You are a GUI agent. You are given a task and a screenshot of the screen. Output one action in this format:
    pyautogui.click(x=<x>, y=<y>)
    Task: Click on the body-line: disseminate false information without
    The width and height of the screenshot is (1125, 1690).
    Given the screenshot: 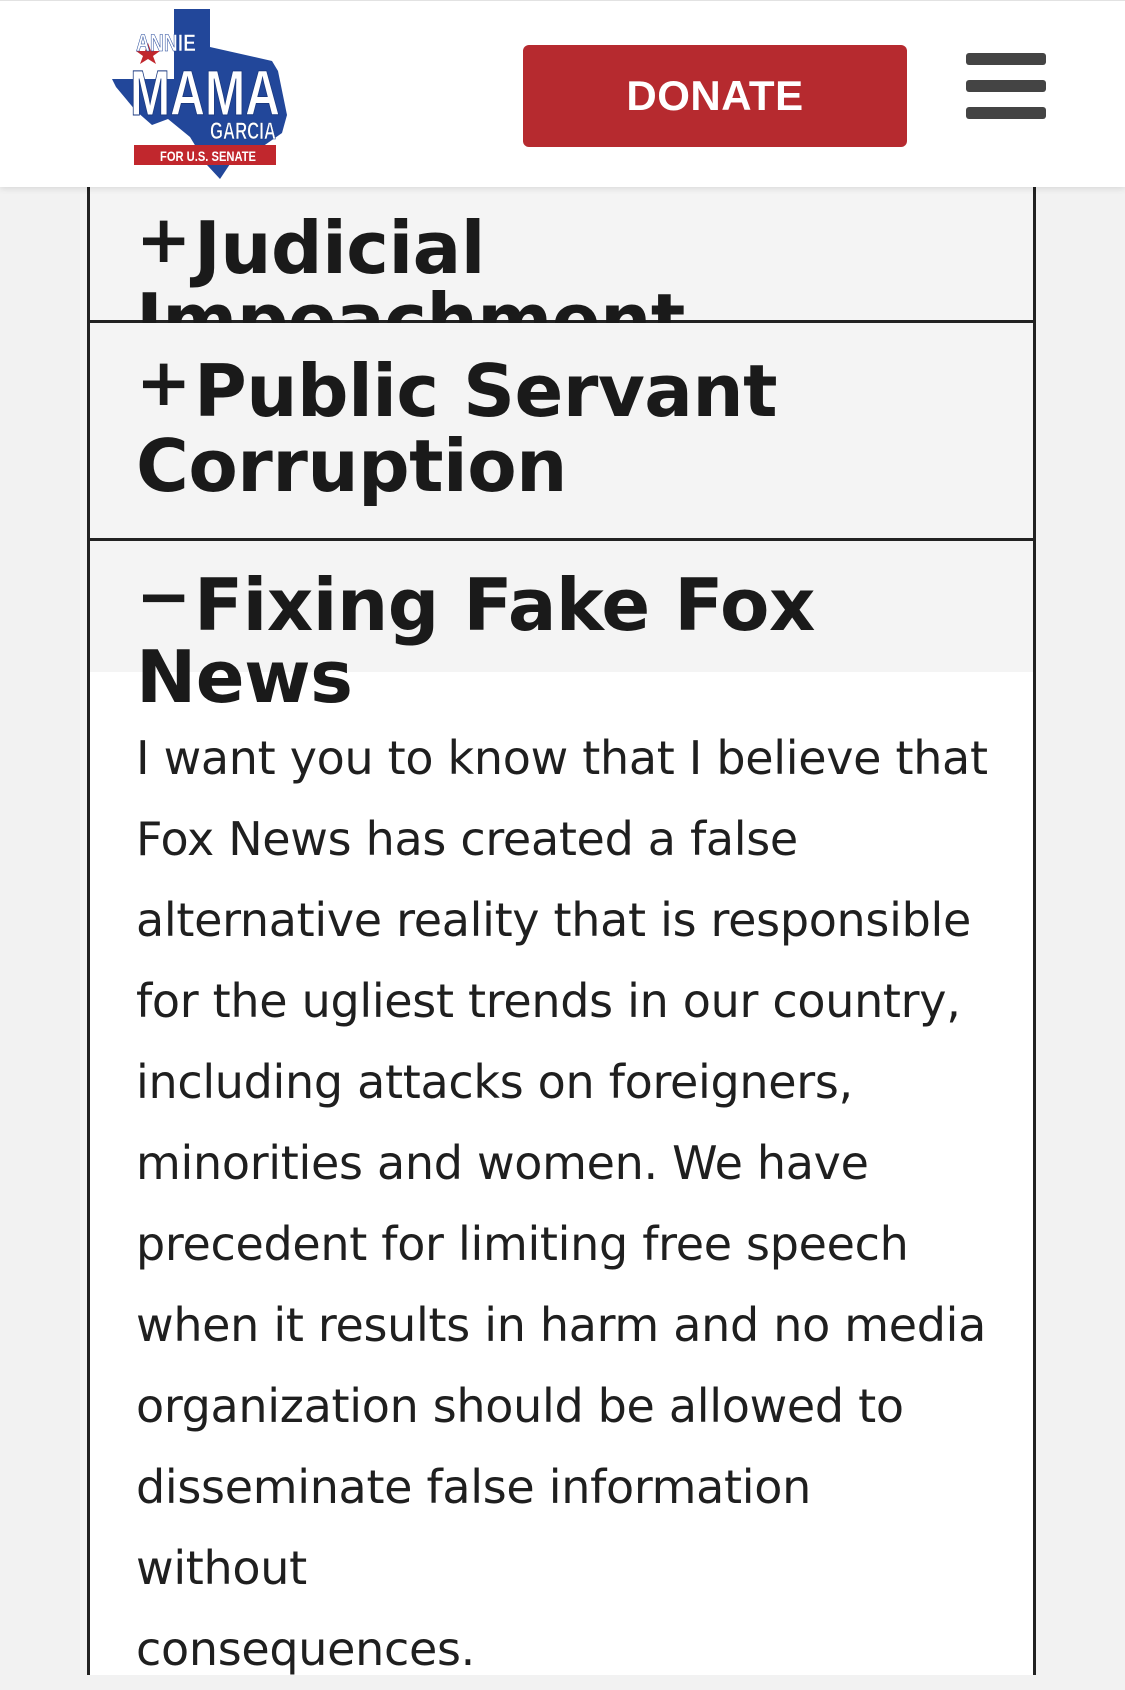 What is the action you would take?
    pyautogui.click(x=473, y=1527)
    